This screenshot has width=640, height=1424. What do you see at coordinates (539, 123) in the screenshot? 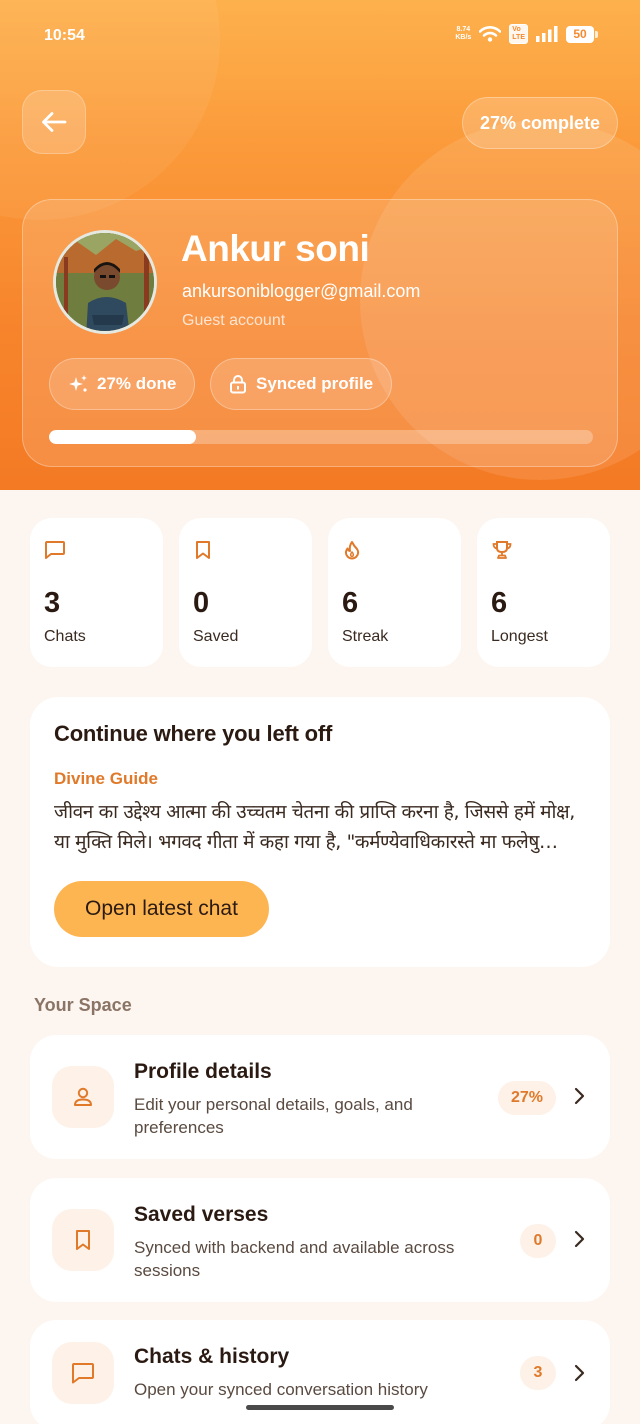
I see `completion-badge: 27% complete` at bounding box center [539, 123].